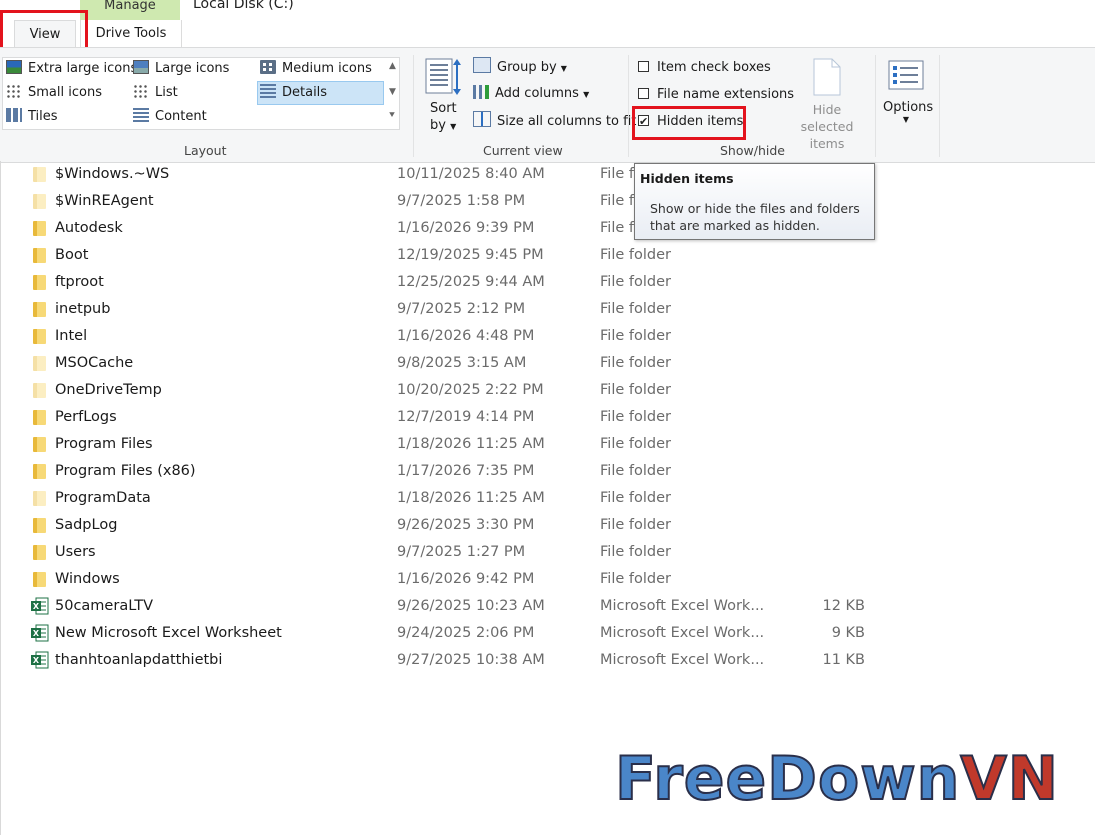 This screenshot has height=835, width=1095. I want to click on file-row: Users 9/7/2025 1:27 PM File folder, so click(547, 552).